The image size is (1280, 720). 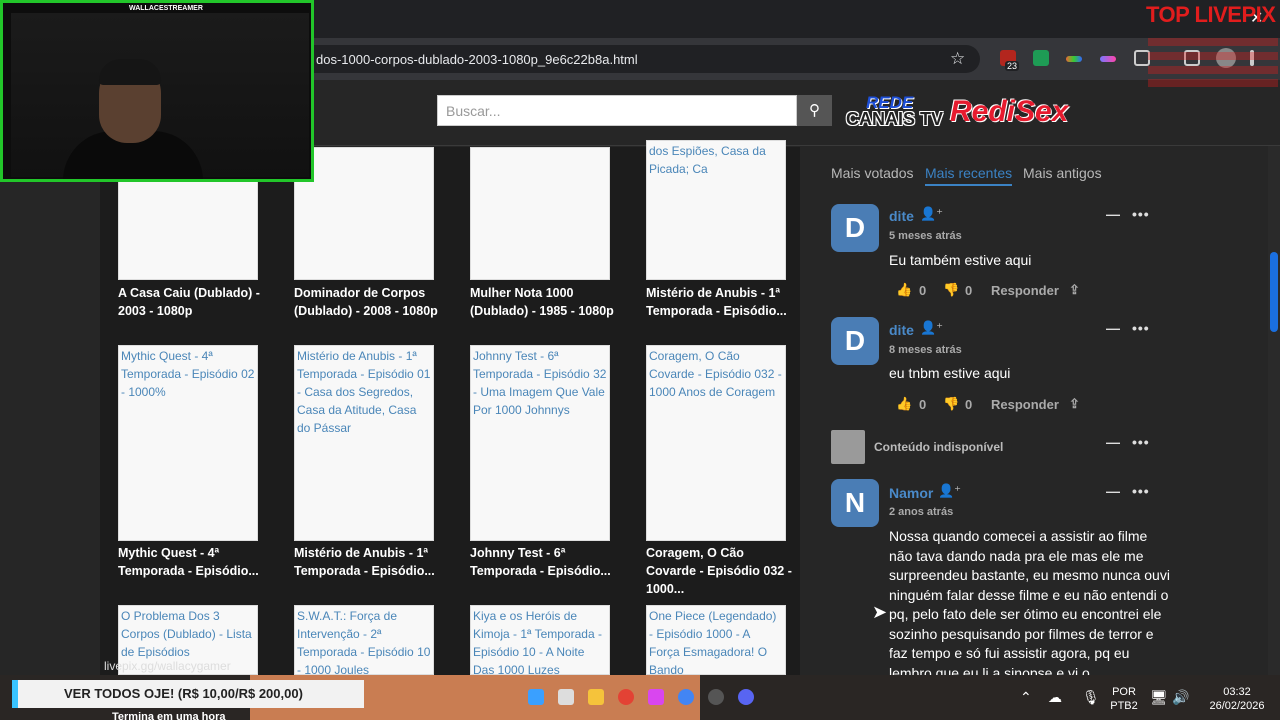 I want to click on webcam-overlay: WALLACESTREAMER, so click(x=157, y=91).